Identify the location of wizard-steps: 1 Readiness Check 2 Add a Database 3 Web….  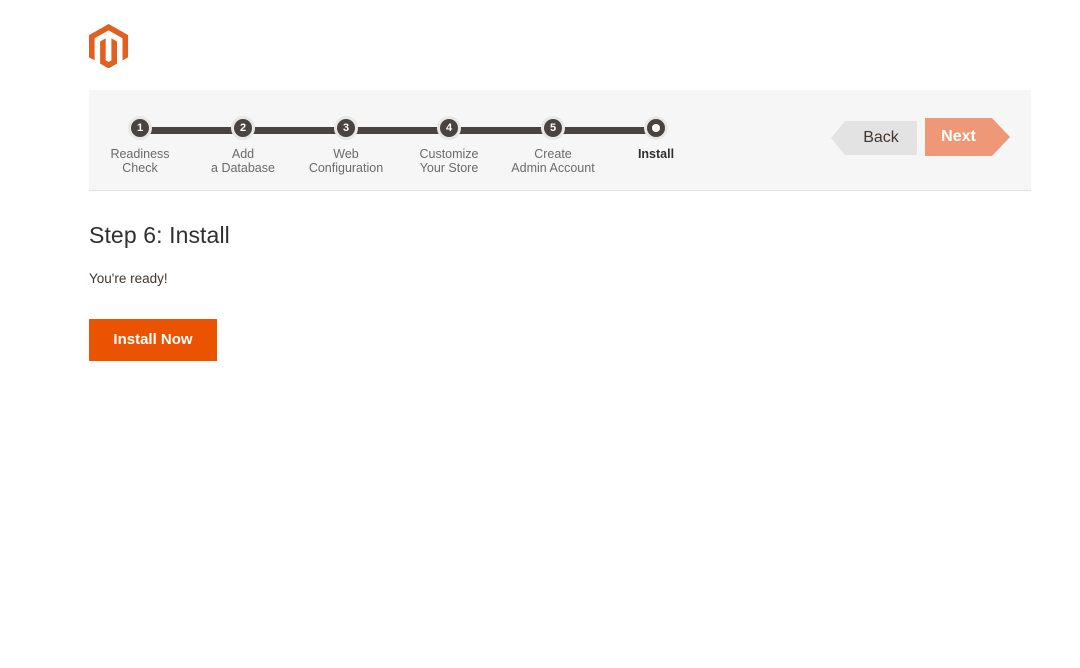
(449, 140).